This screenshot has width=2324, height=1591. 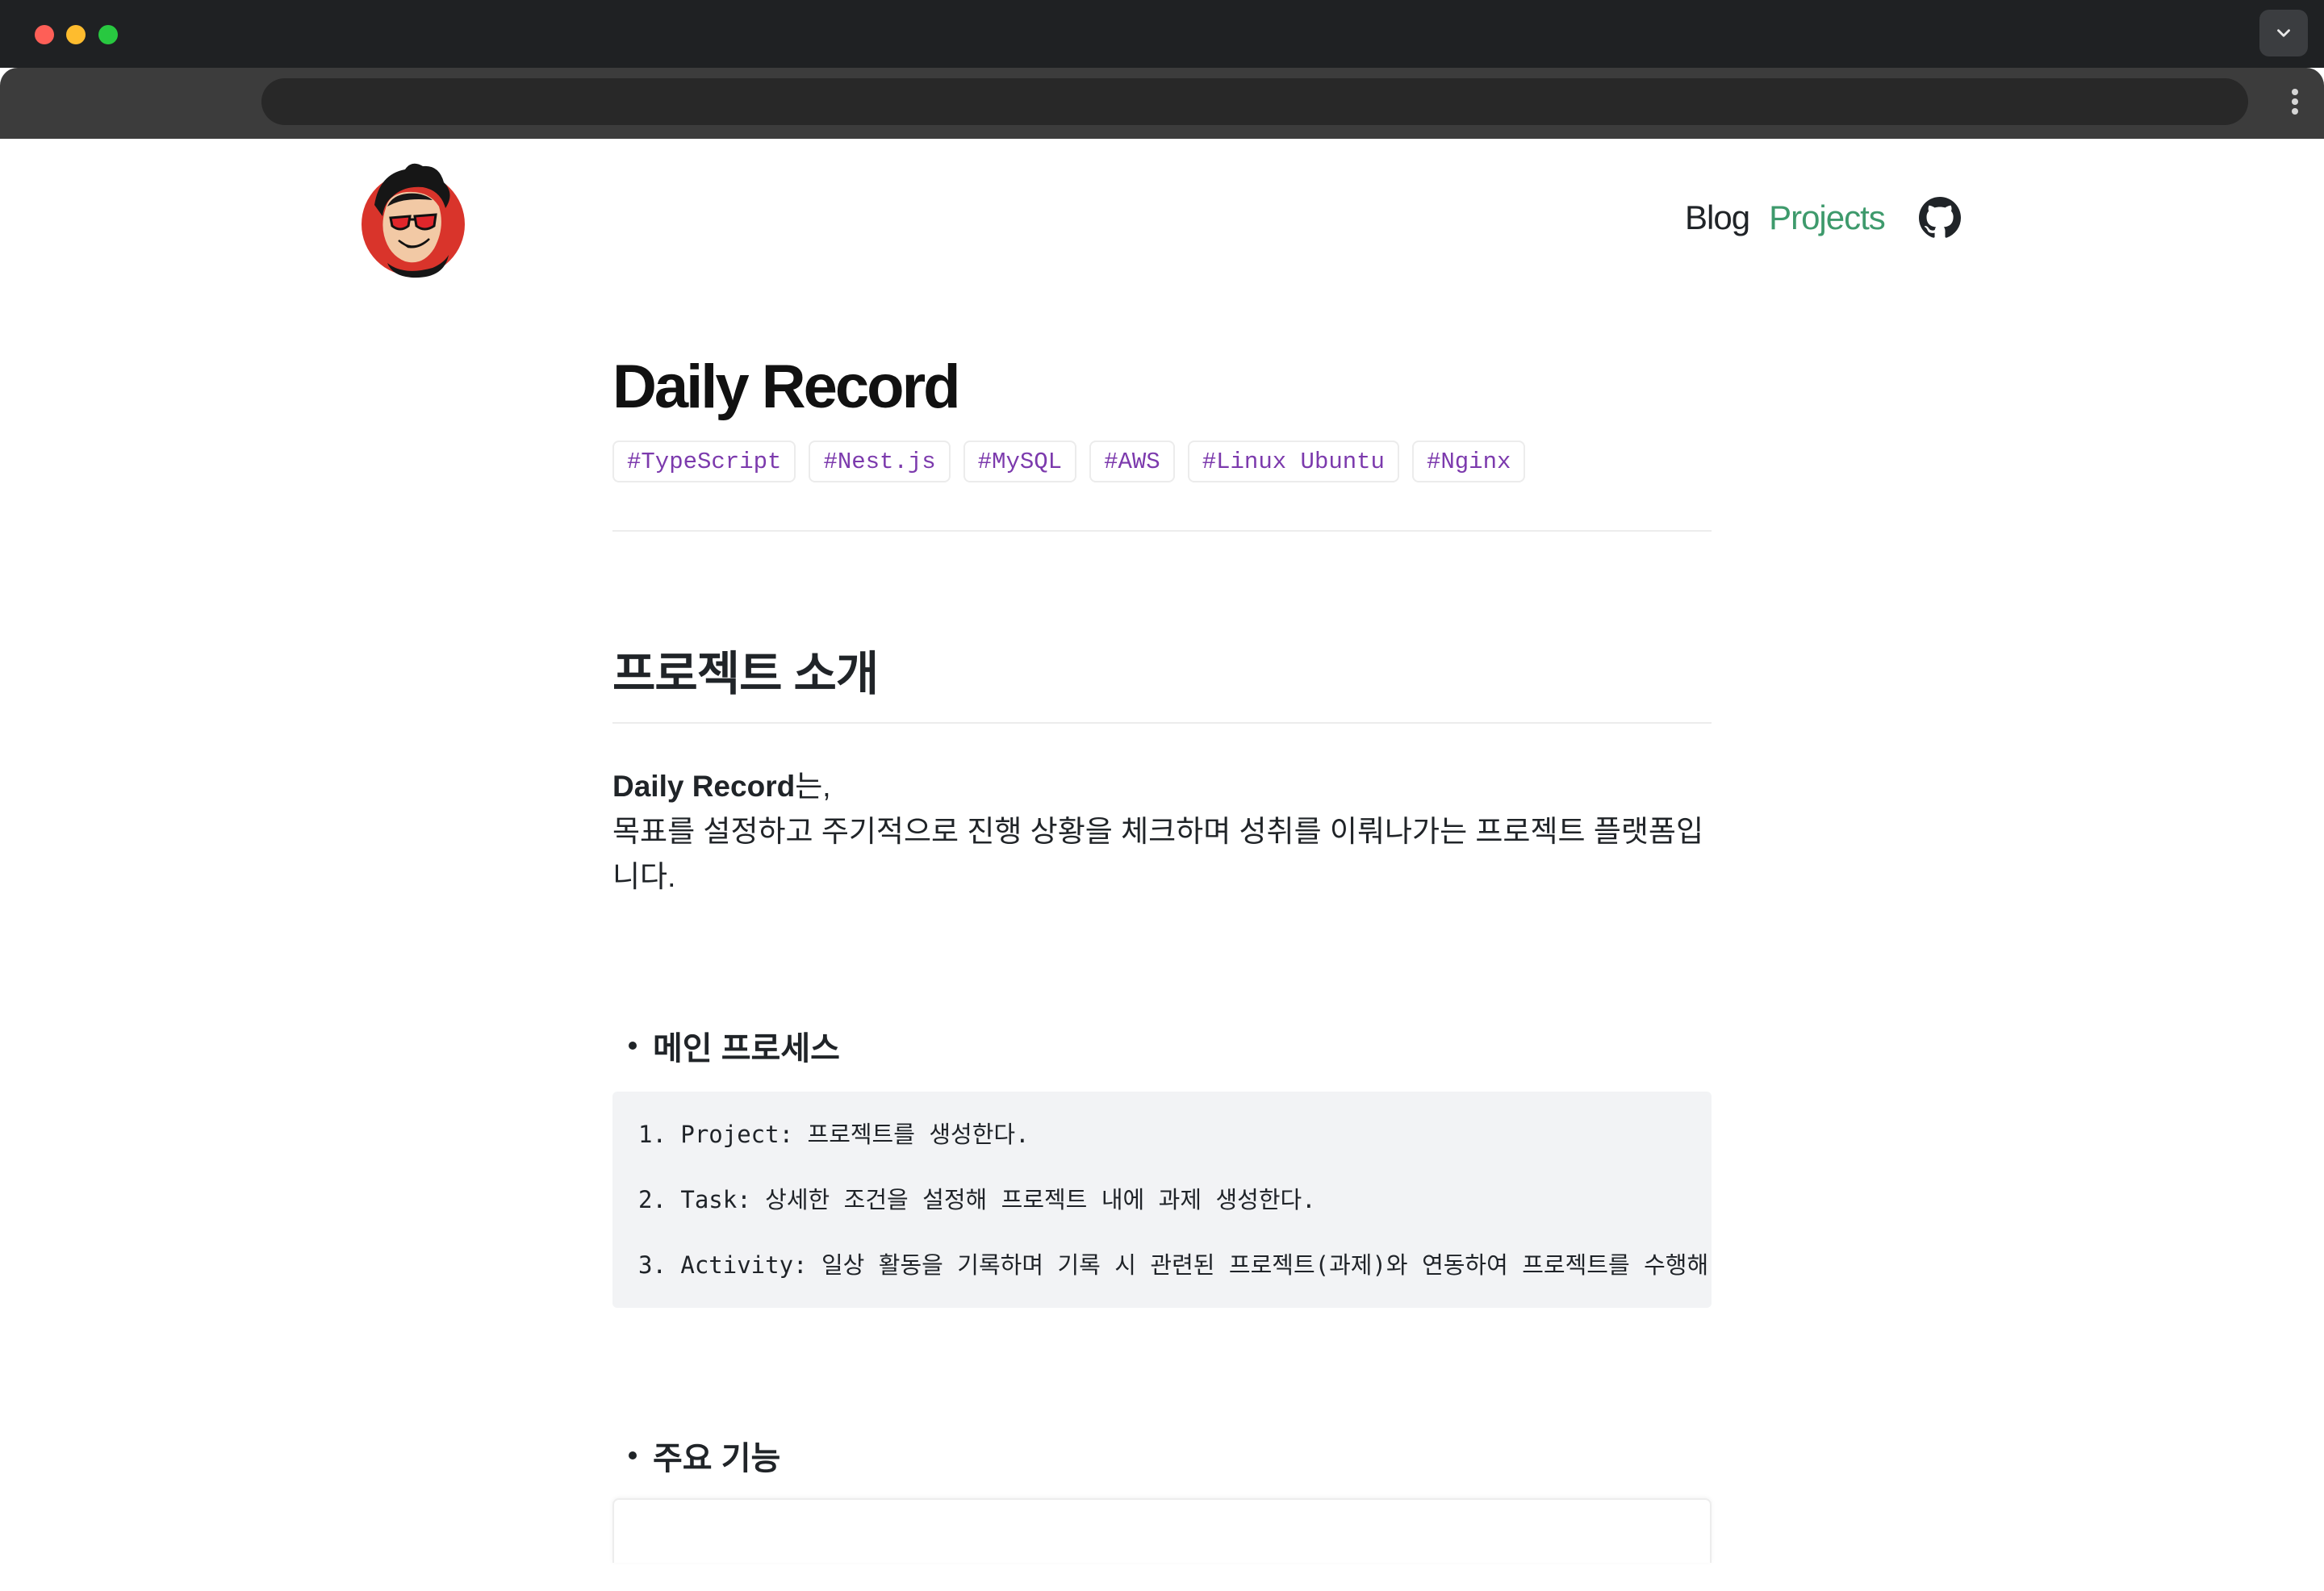 What do you see at coordinates (1254, 102) in the screenshot?
I see `address-bar` at bounding box center [1254, 102].